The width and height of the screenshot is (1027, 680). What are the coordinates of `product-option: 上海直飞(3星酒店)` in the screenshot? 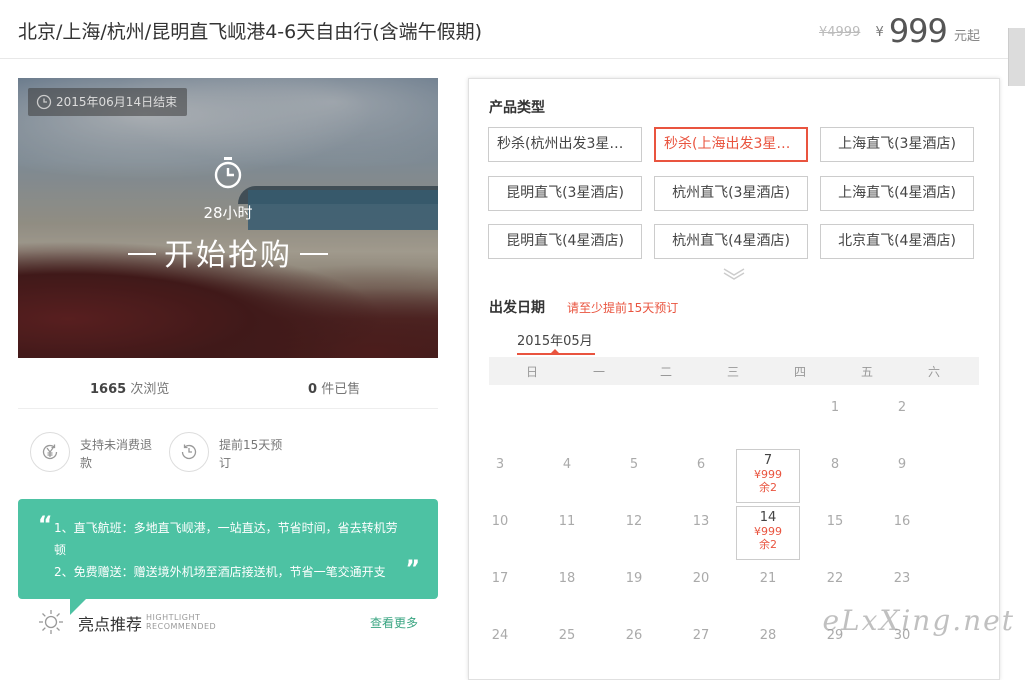 It's located at (897, 144).